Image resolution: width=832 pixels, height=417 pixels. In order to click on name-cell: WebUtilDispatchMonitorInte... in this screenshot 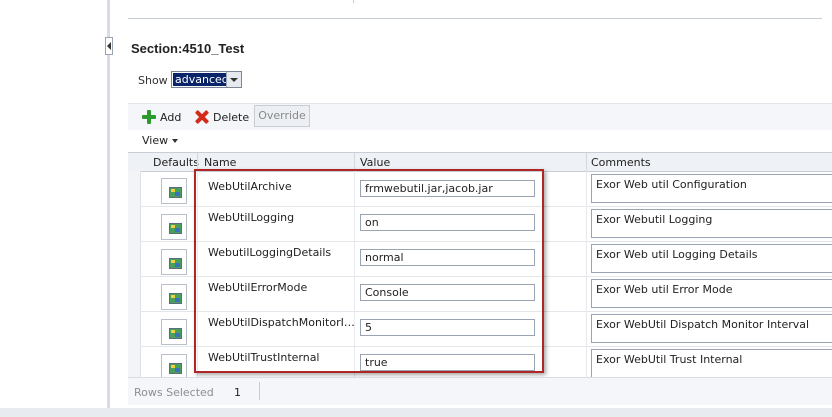, I will do `click(282, 322)`.